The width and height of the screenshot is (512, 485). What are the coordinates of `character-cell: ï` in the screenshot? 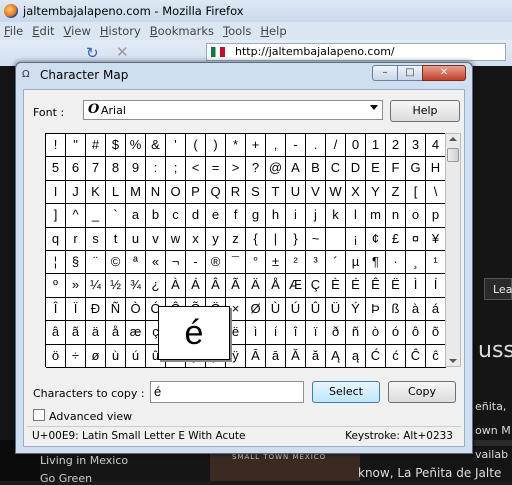 It's located at (316, 333).